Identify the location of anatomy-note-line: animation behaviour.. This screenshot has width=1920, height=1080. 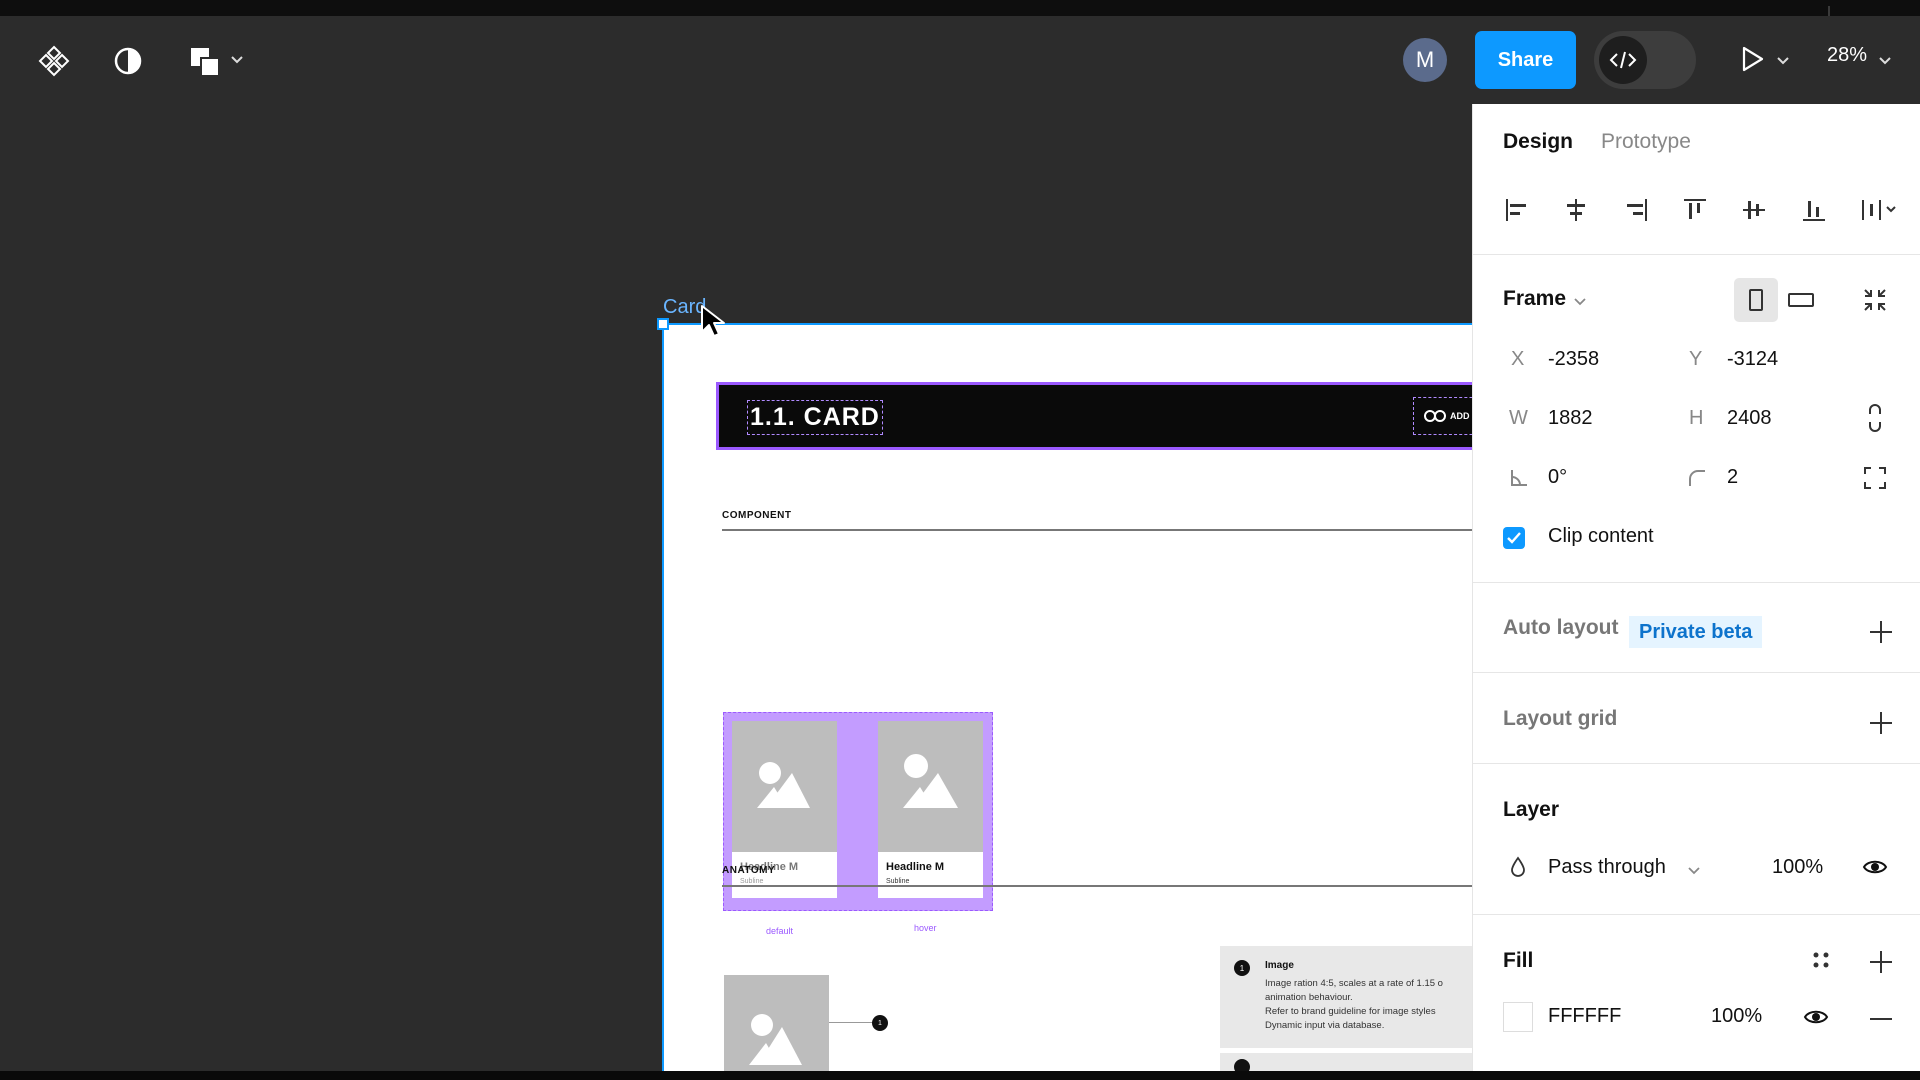
(1309, 997).